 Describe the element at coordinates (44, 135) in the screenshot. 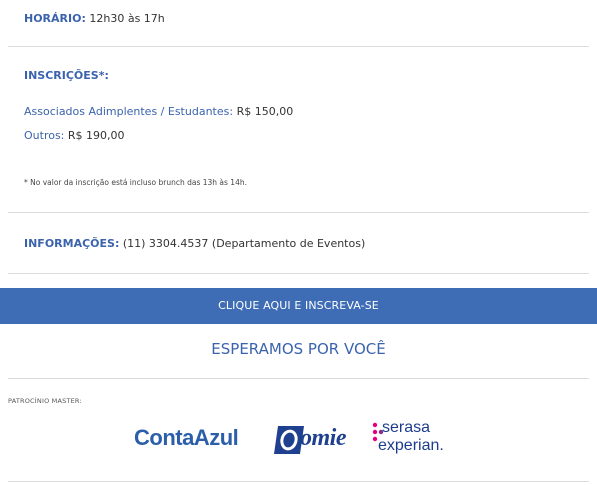

I see `outros-label: Outros:` at that location.